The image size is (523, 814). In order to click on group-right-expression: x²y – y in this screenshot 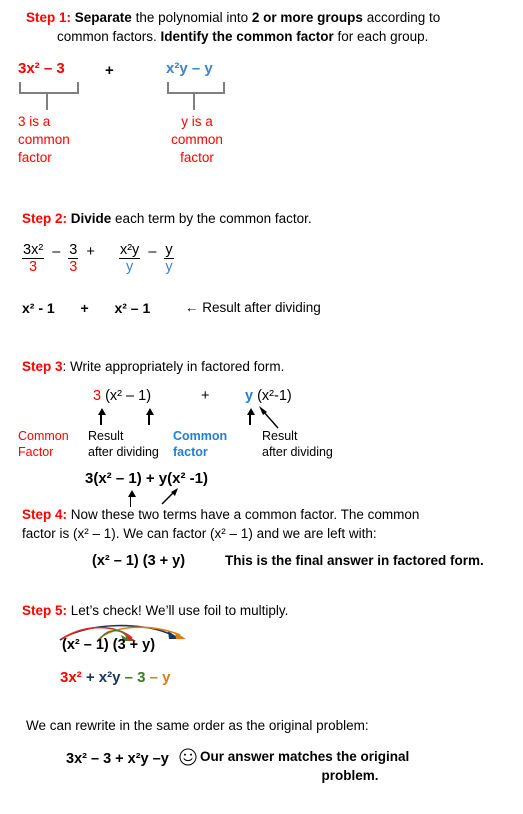, I will do `click(189, 68)`.